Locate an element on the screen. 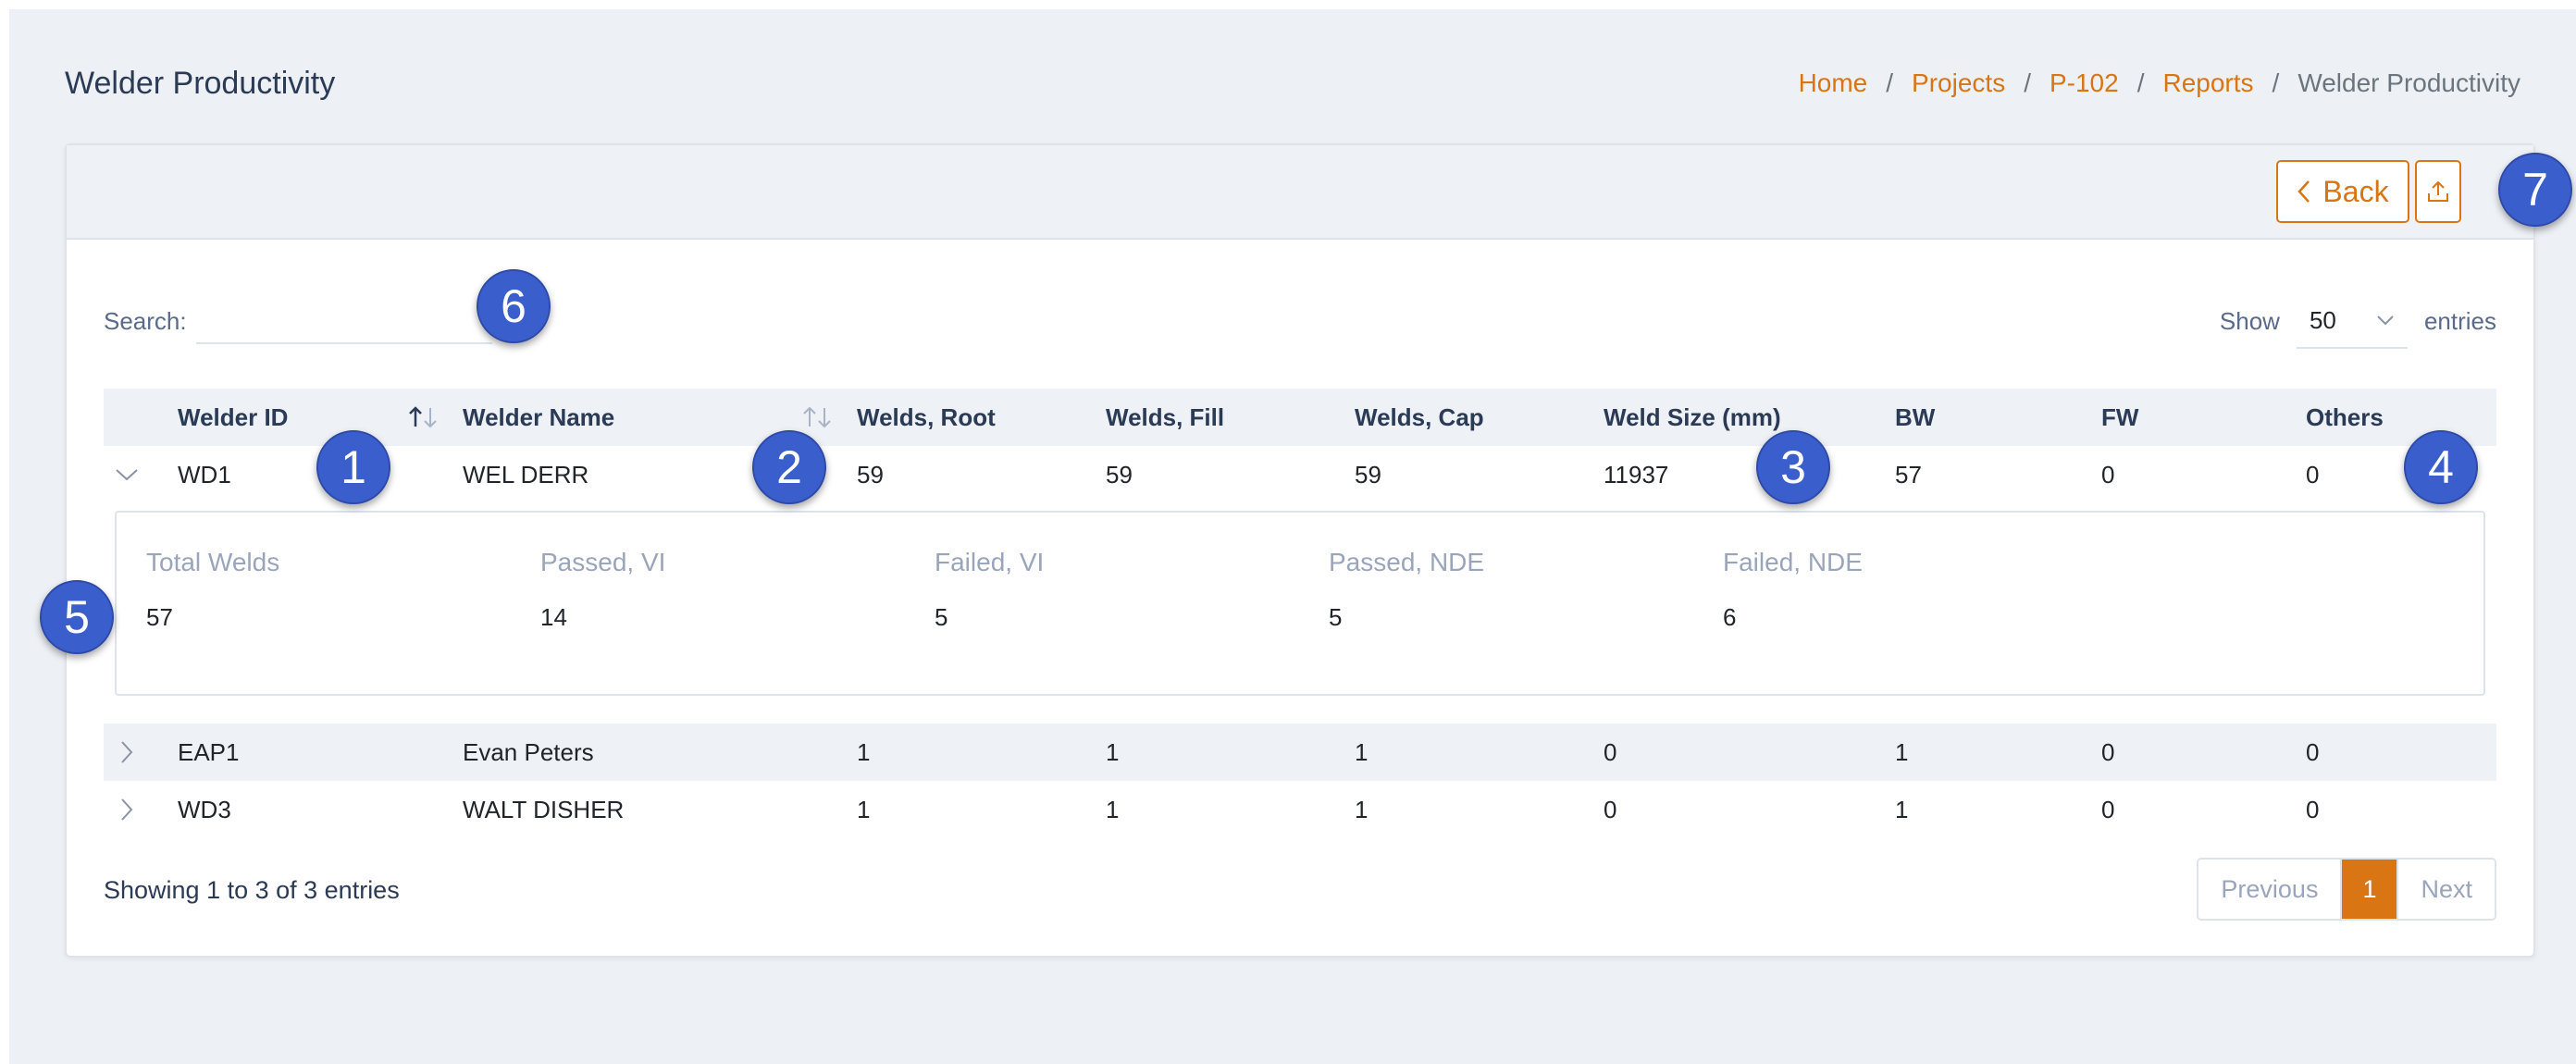 The width and height of the screenshot is (2576, 1064). detail-label-passed-nde: Passed, NDE is located at coordinates (1407, 562).